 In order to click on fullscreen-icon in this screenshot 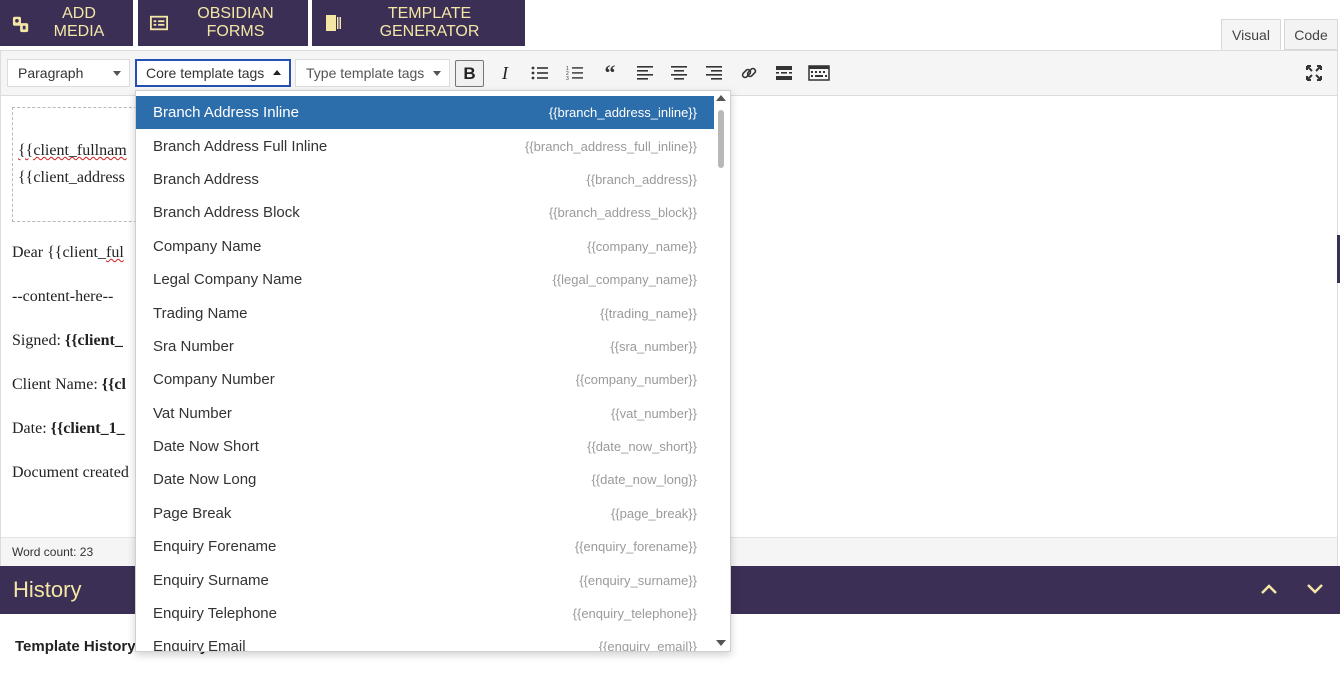, I will do `click(1314, 73)`.